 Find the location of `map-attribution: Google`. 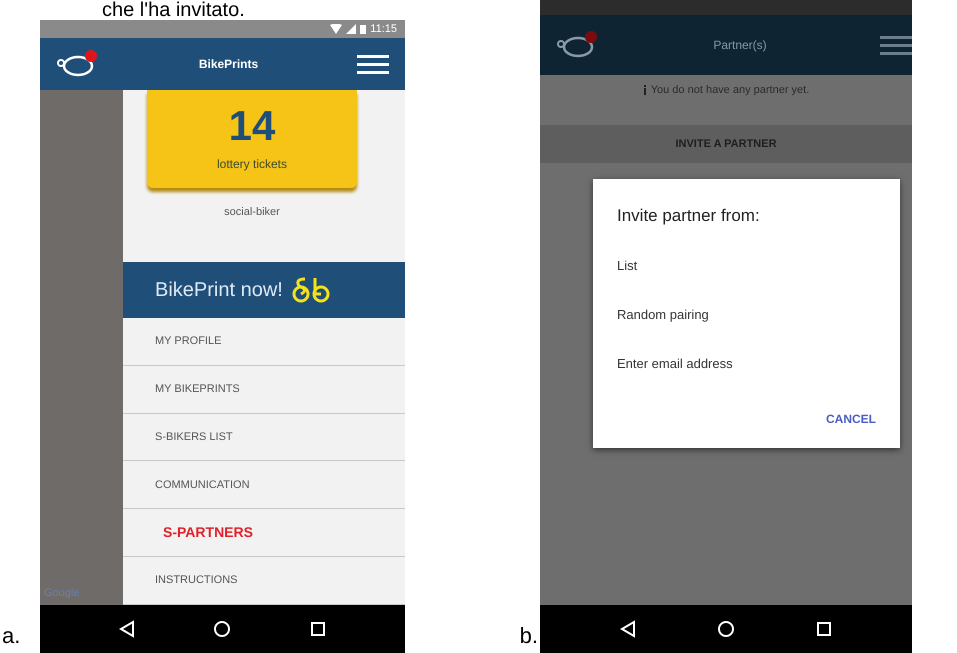

map-attribution: Google is located at coordinates (62, 593).